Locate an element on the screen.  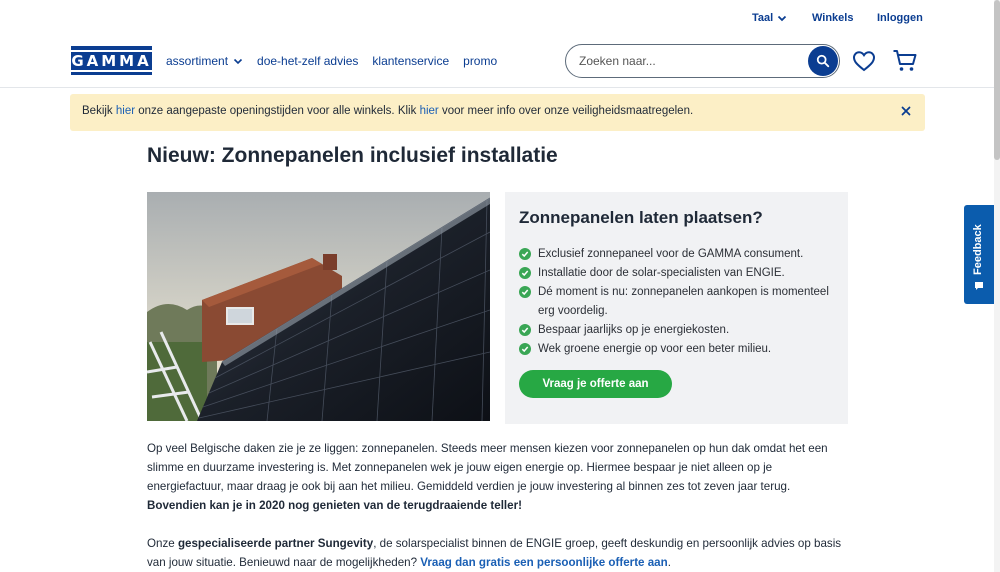
gamma-logo: GAMMA is located at coordinates (111, 60).